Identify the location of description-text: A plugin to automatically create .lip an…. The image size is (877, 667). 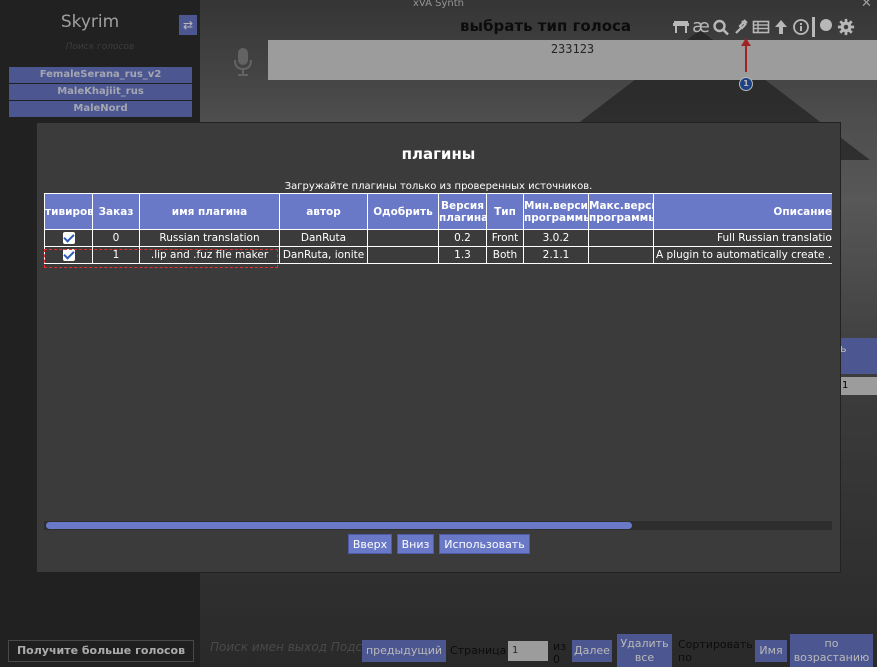
(744, 255).